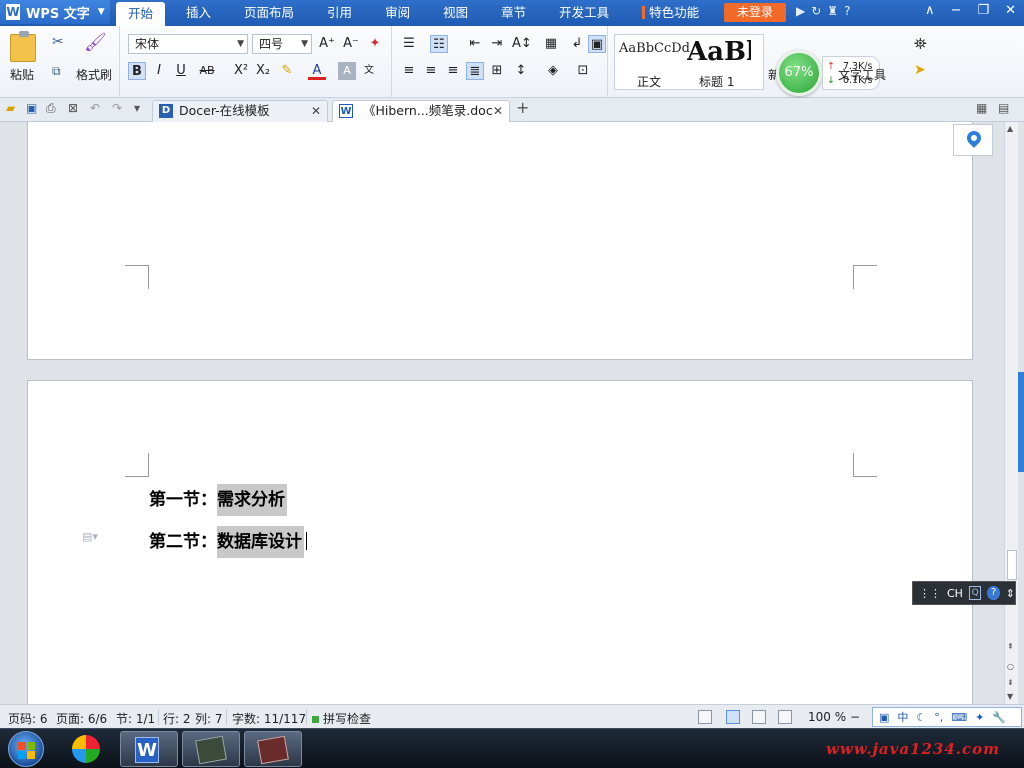 The image size is (1024, 768). What do you see at coordinates (240, 111) in the screenshot?
I see `tab-docer: D Docer-在线模板 ✕` at bounding box center [240, 111].